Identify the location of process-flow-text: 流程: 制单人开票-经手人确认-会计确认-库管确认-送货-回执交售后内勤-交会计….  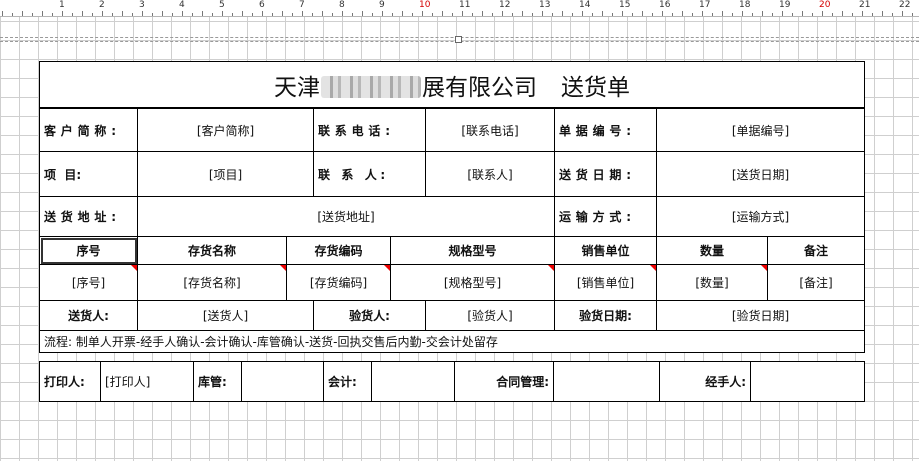
(452, 341).